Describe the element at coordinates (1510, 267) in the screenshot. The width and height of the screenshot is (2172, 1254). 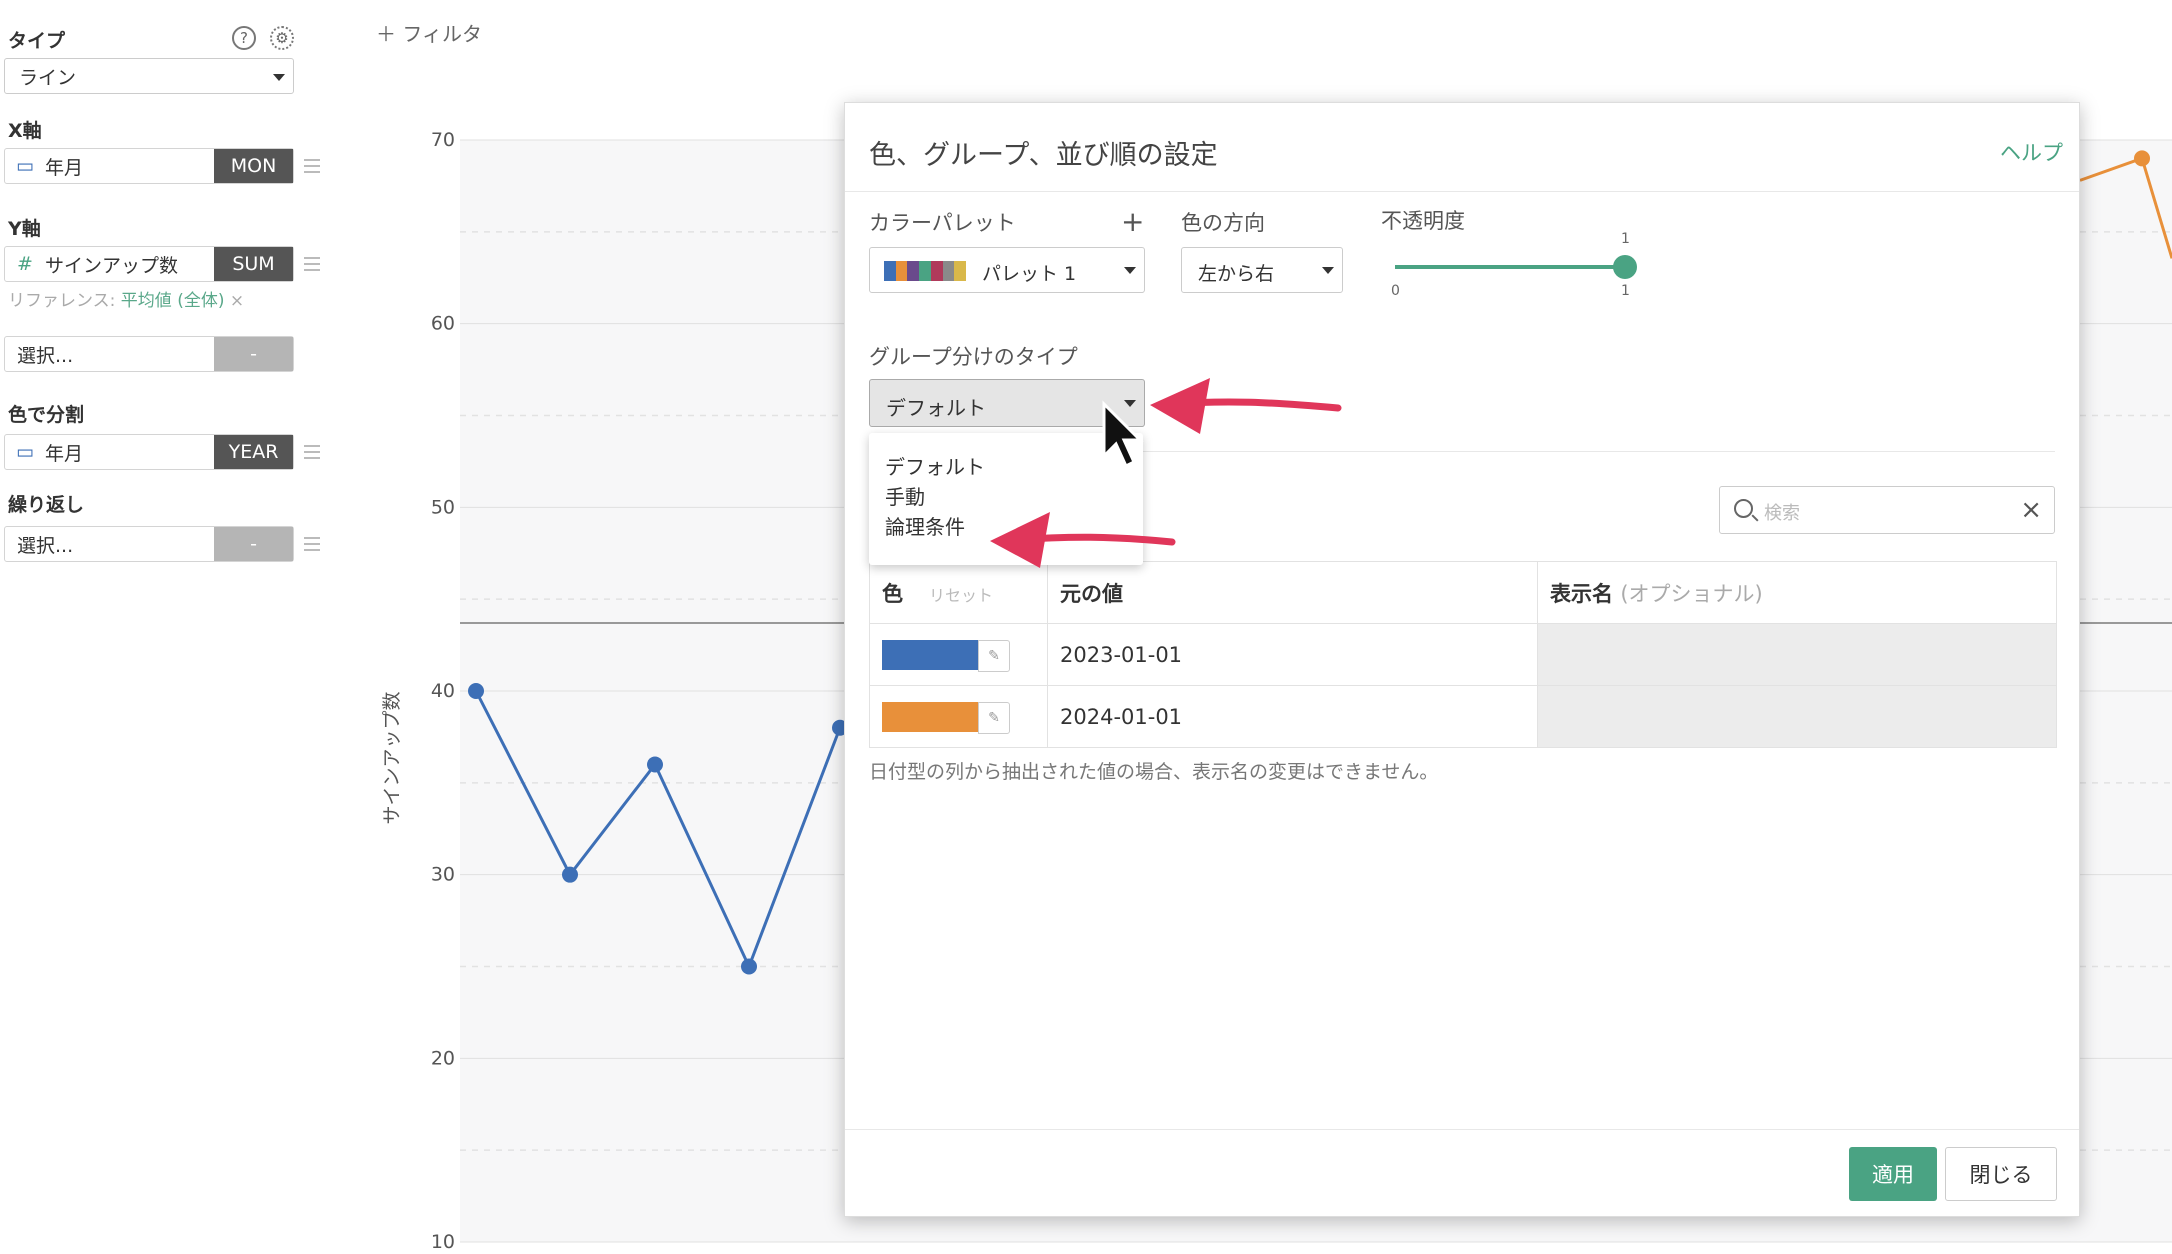
I see `opacity-slider-track` at that location.